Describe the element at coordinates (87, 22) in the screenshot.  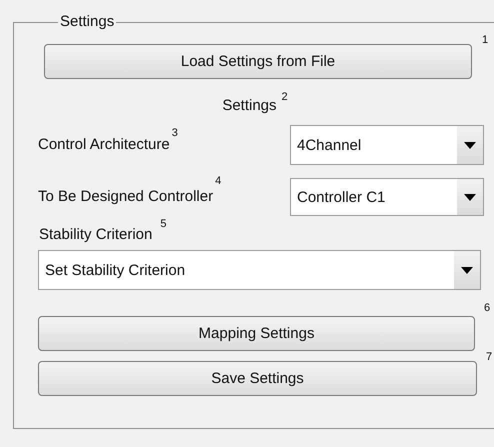
I see `panel-title: Settings` at that location.